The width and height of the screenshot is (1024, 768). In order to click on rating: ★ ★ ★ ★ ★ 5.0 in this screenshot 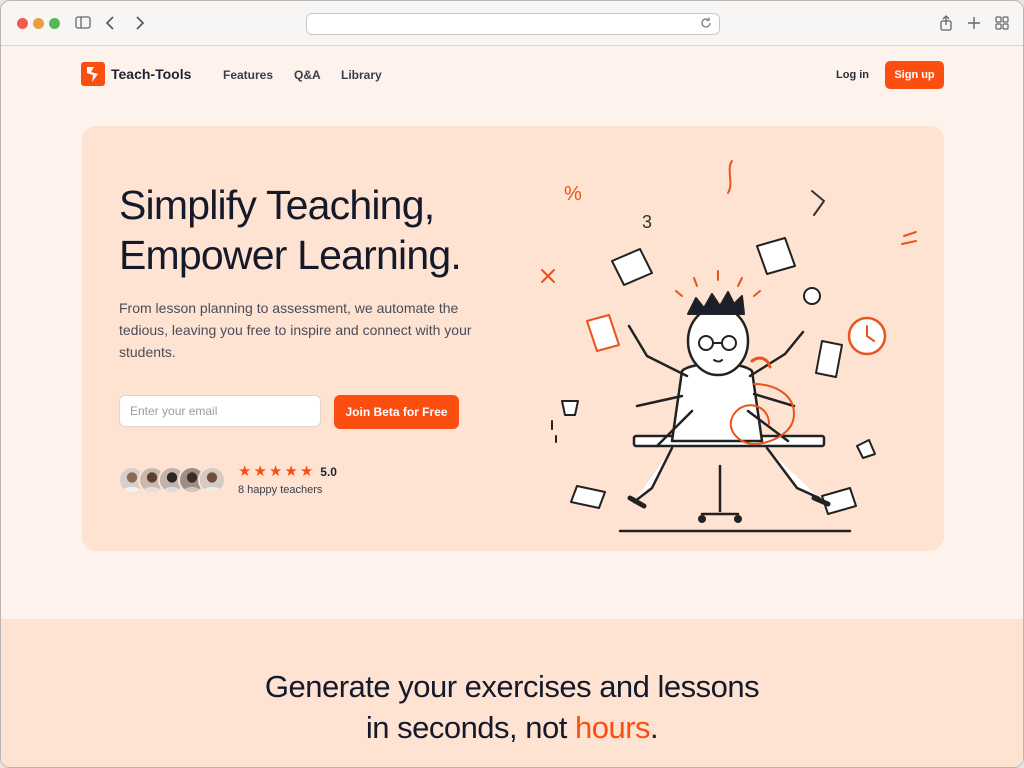, I will do `click(287, 471)`.